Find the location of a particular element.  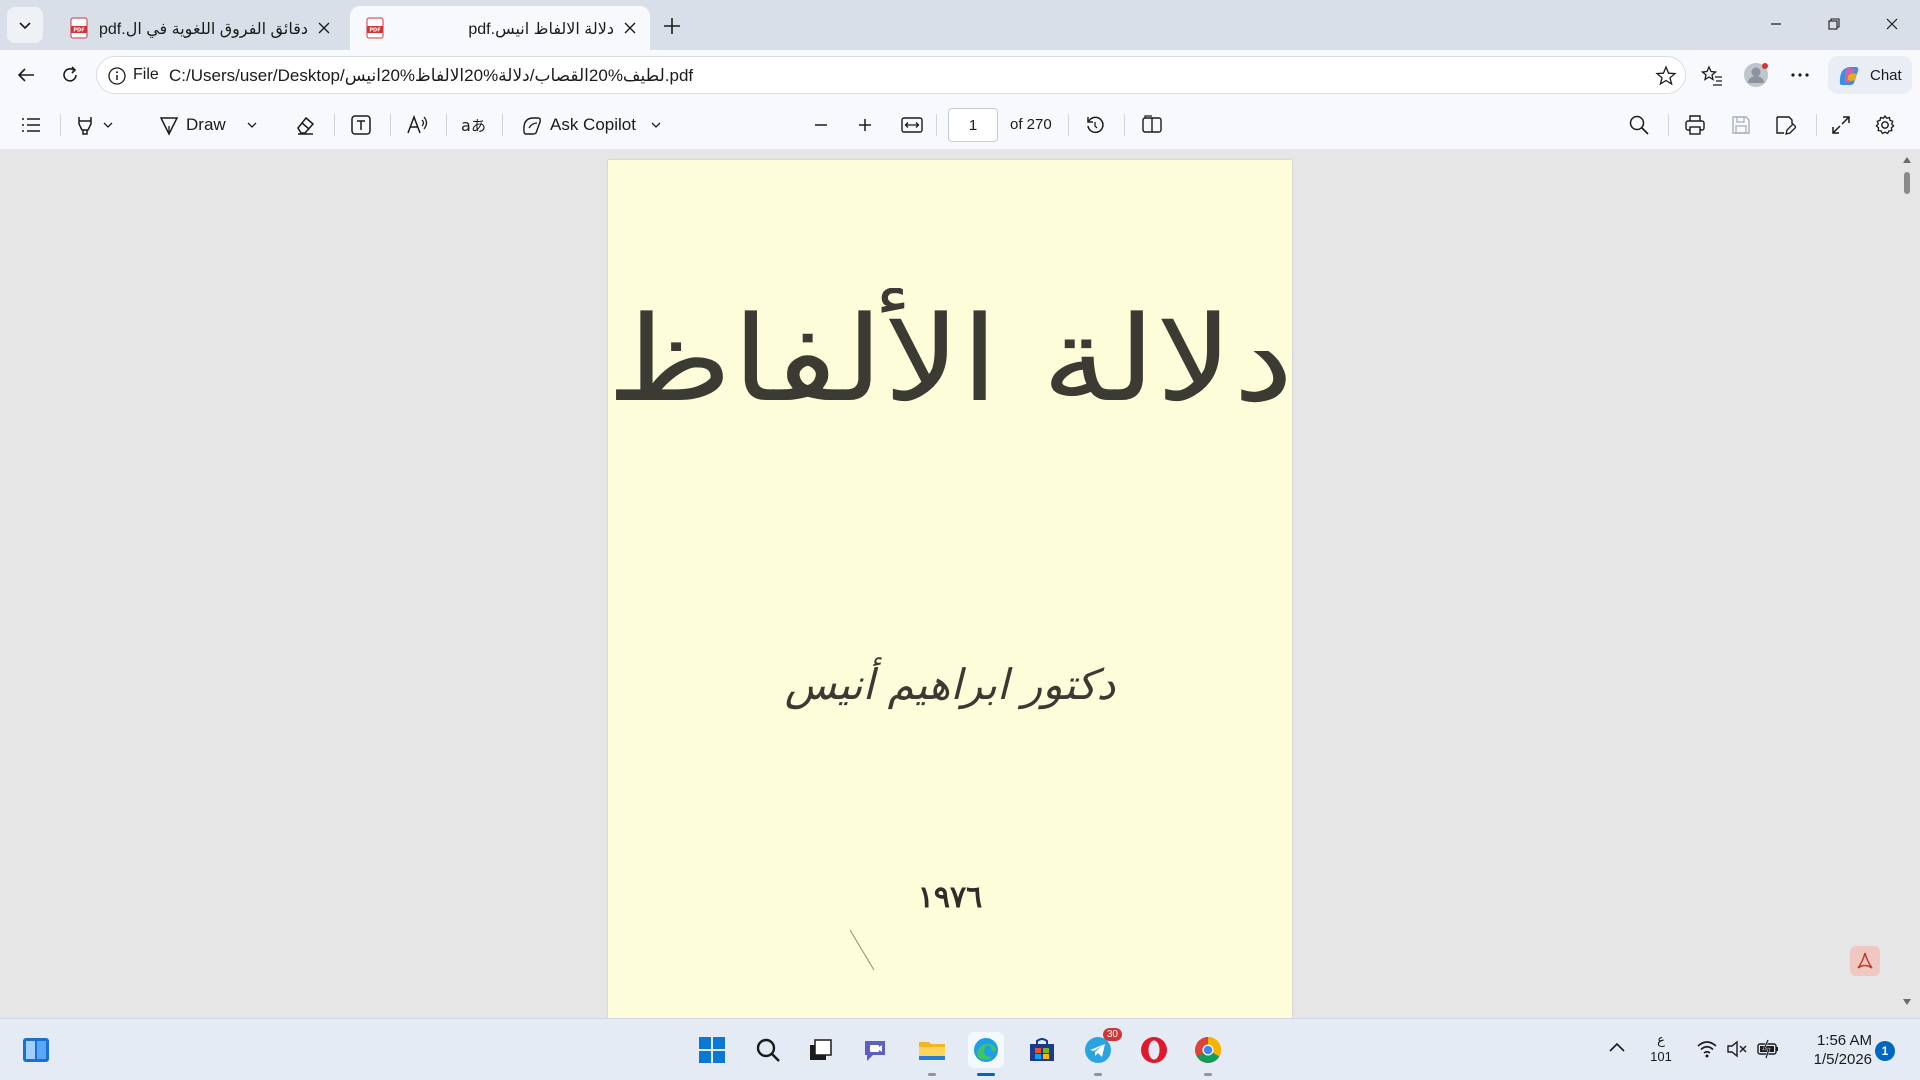

minimize-icon is located at coordinates (1776, 24).